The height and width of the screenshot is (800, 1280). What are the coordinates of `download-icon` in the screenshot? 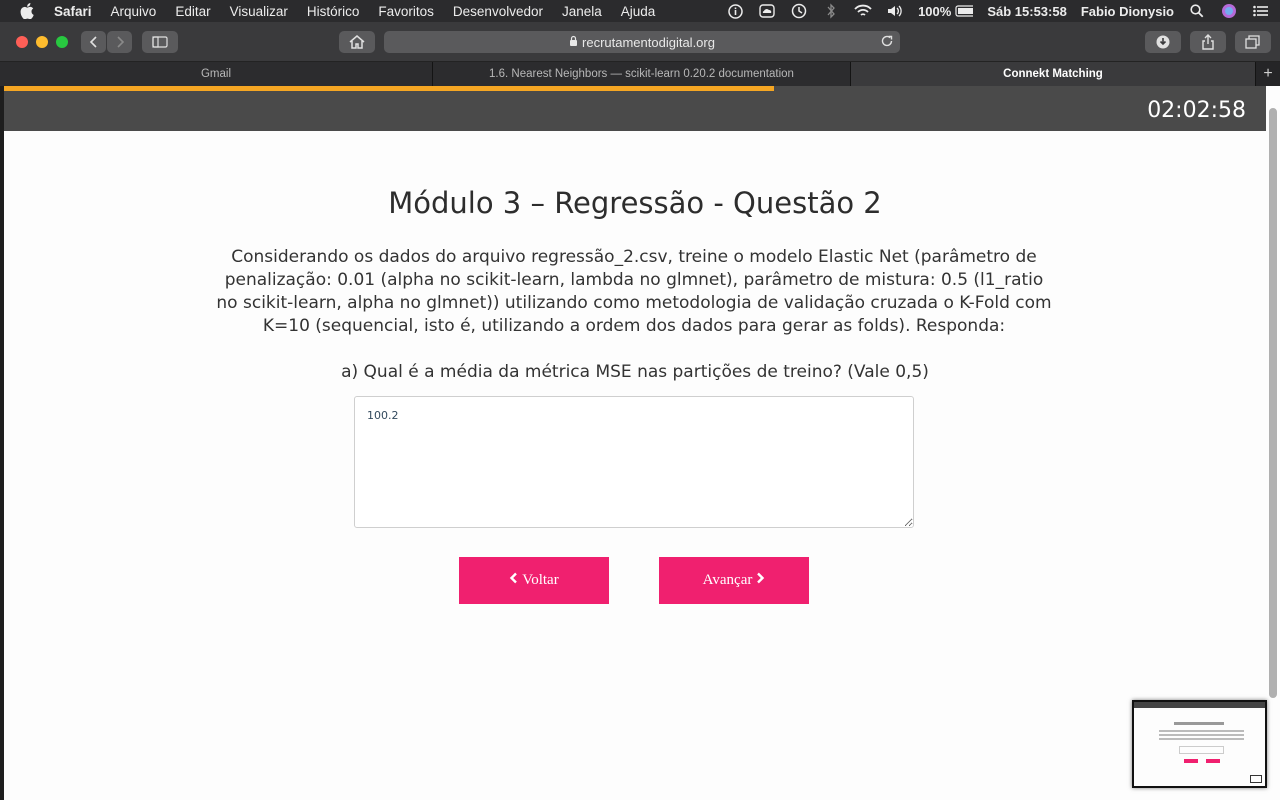 It's located at (1163, 42).